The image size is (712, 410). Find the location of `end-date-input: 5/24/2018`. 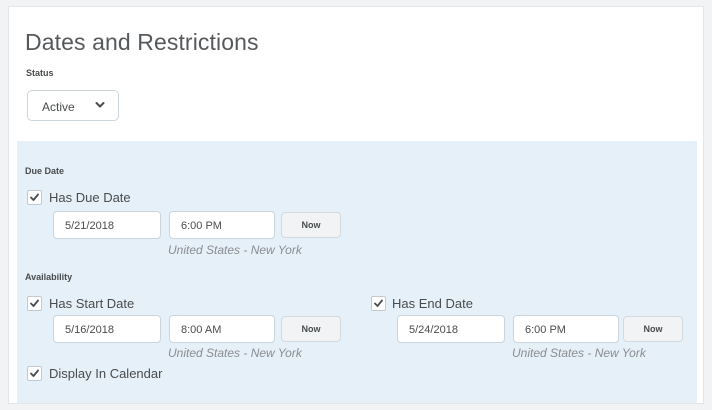

end-date-input: 5/24/2018 is located at coordinates (451, 329).